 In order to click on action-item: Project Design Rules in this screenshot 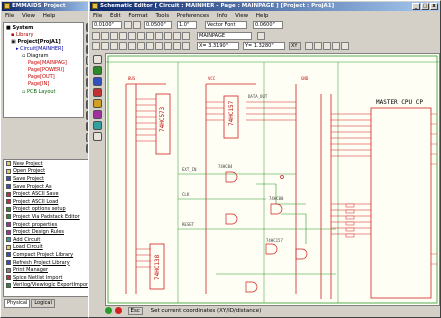, I will do `click(49, 232)`.